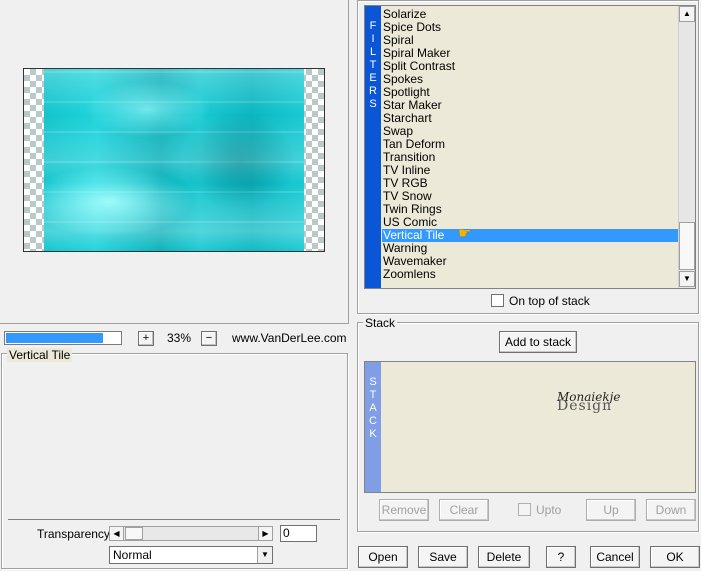 The height and width of the screenshot is (571, 701). I want to click on preview-image, so click(174, 160).